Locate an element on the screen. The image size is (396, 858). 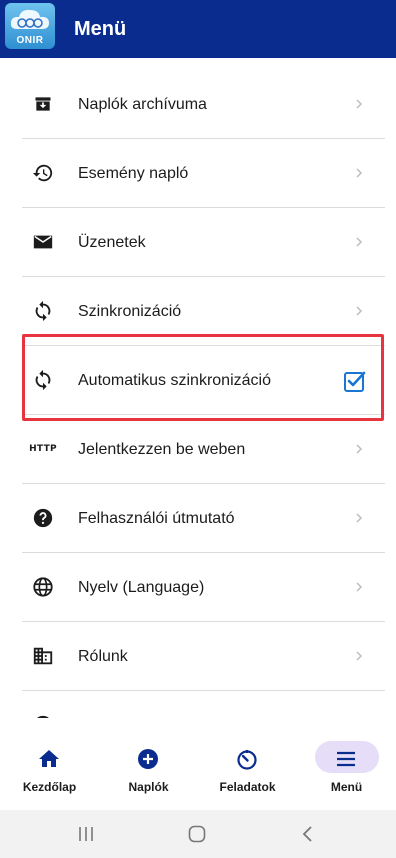
menu-icon is located at coordinates (346, 759).